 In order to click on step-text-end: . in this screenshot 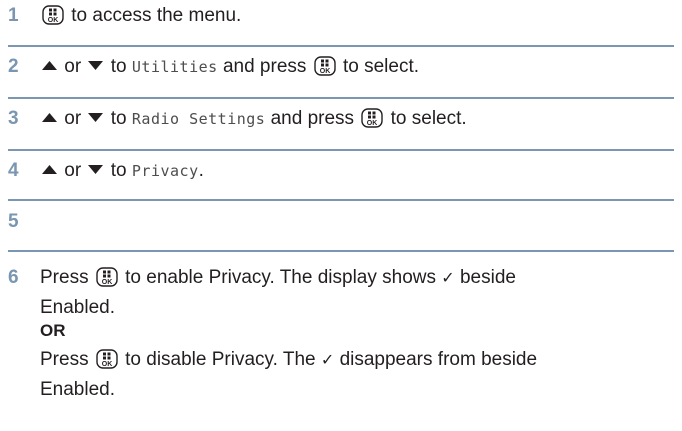, I will do `click(201, 170)`.